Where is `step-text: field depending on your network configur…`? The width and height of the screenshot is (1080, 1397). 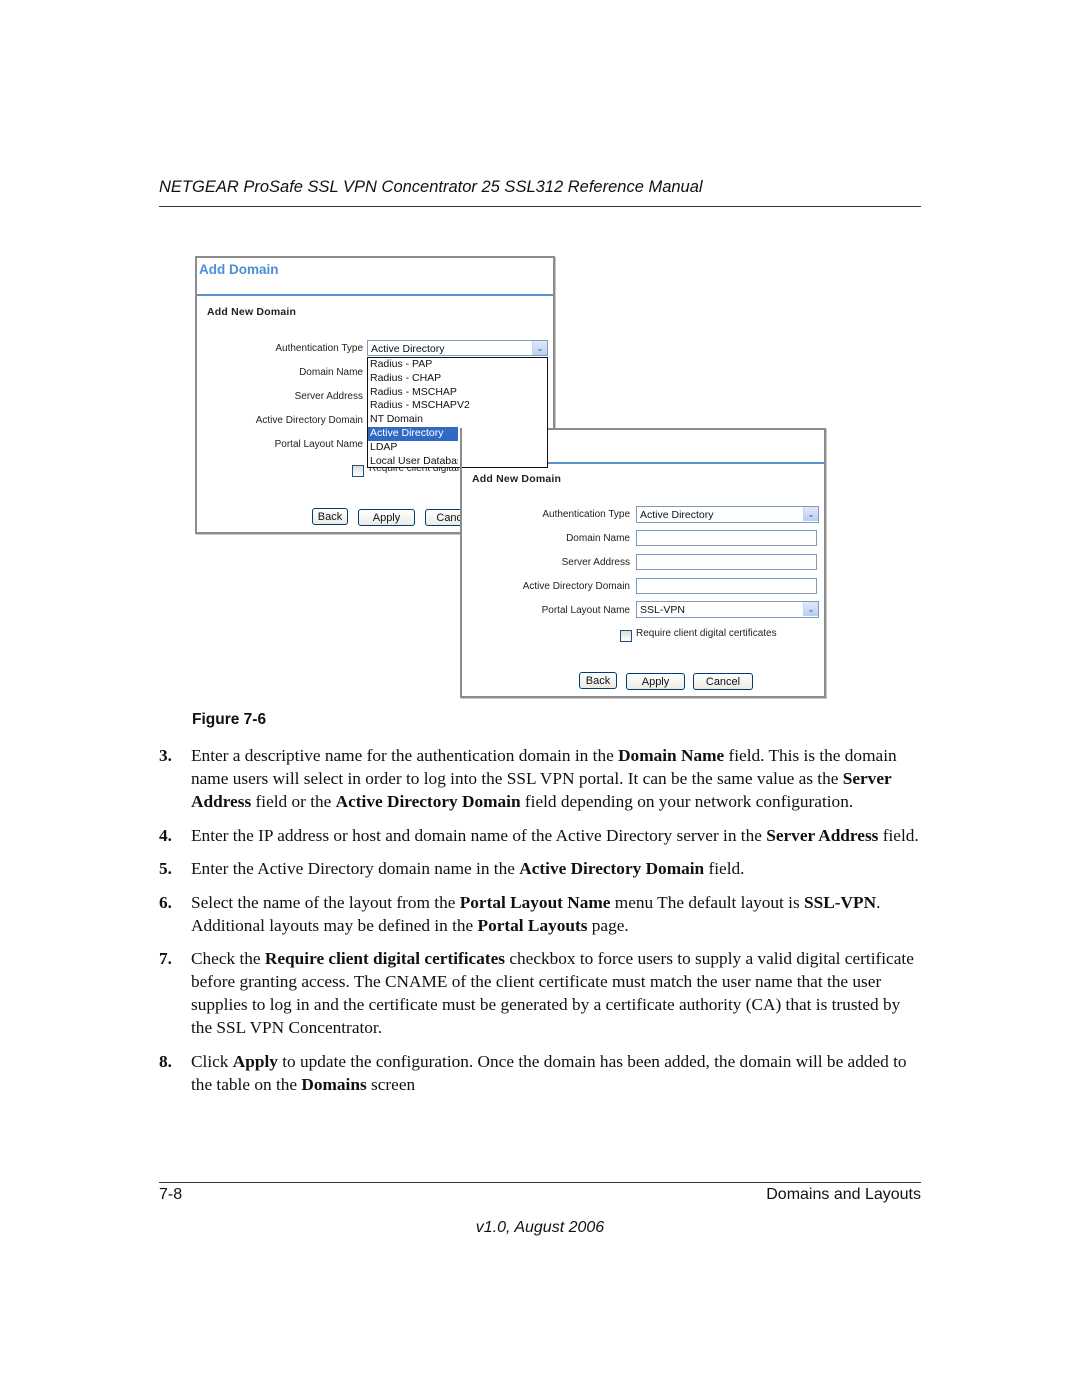
step-text: field depending on your network configur… is located at coordinates (687, 801).